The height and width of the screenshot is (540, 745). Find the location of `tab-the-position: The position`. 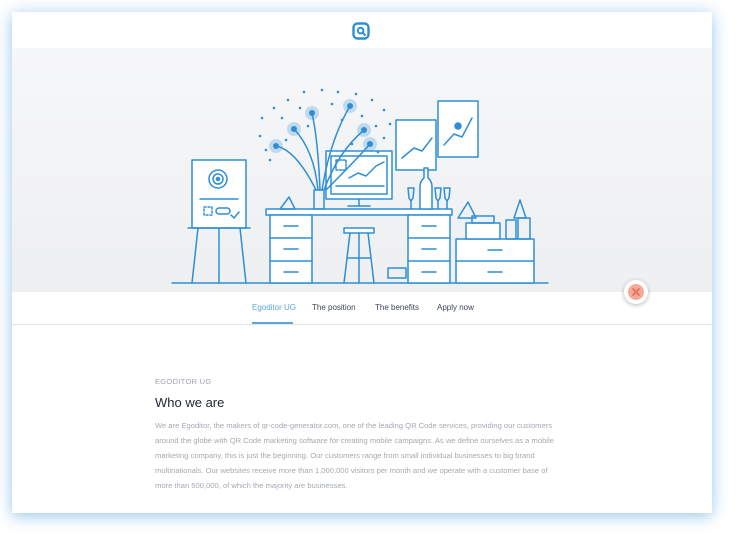

tab-the-position: The position is located at coordinates (334, 307).